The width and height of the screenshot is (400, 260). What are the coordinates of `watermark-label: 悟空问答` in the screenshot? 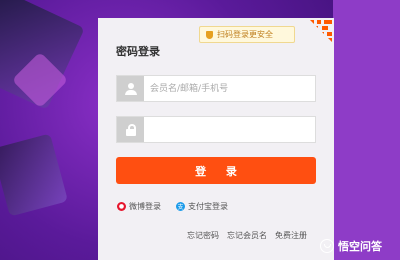 It's located at (360, 246).